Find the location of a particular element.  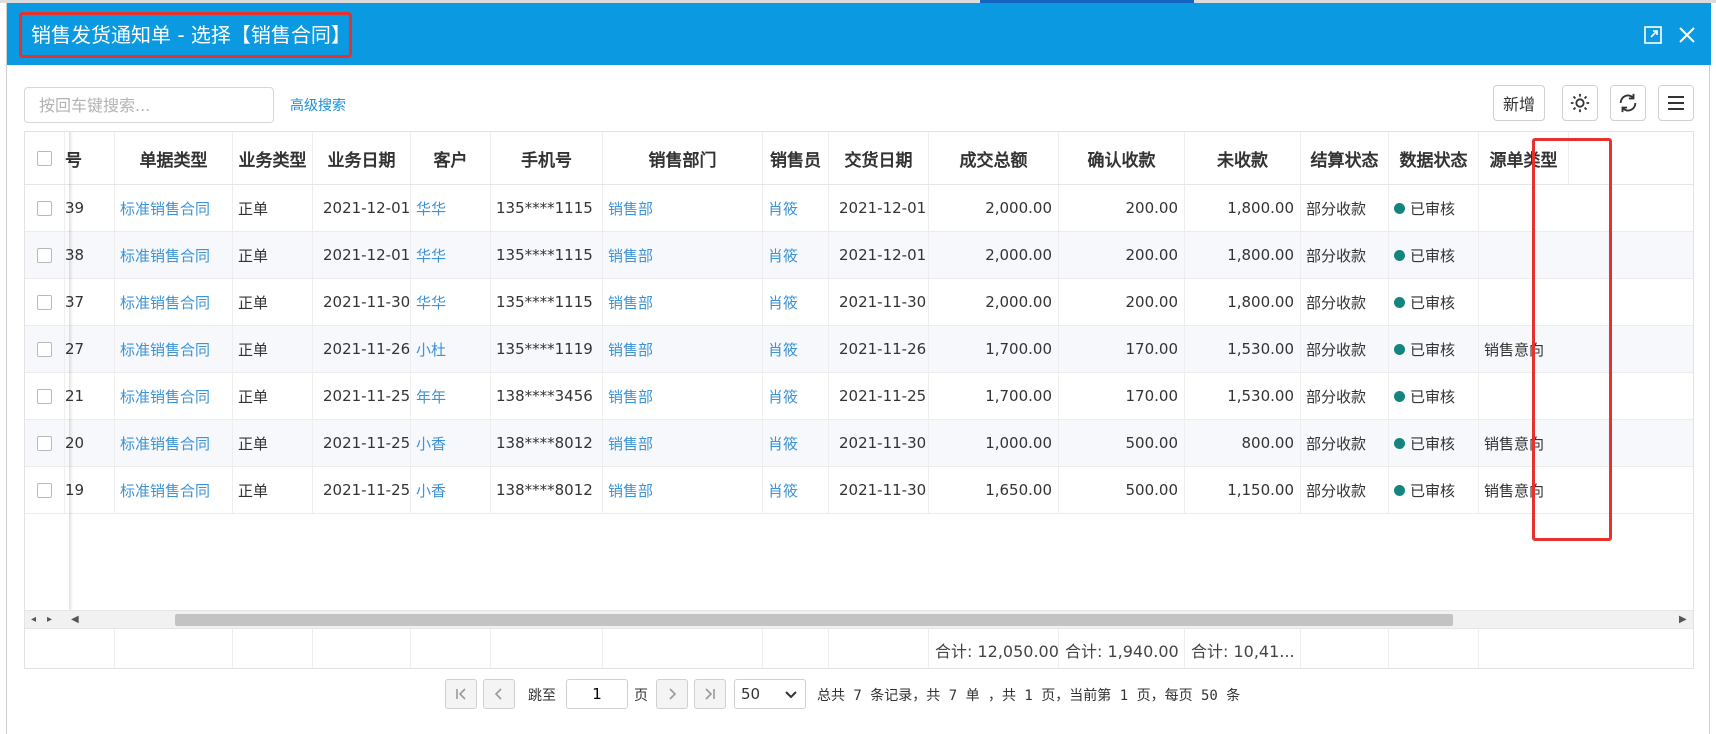

cell-no-text: 27 is located at coordinates (75, 349).